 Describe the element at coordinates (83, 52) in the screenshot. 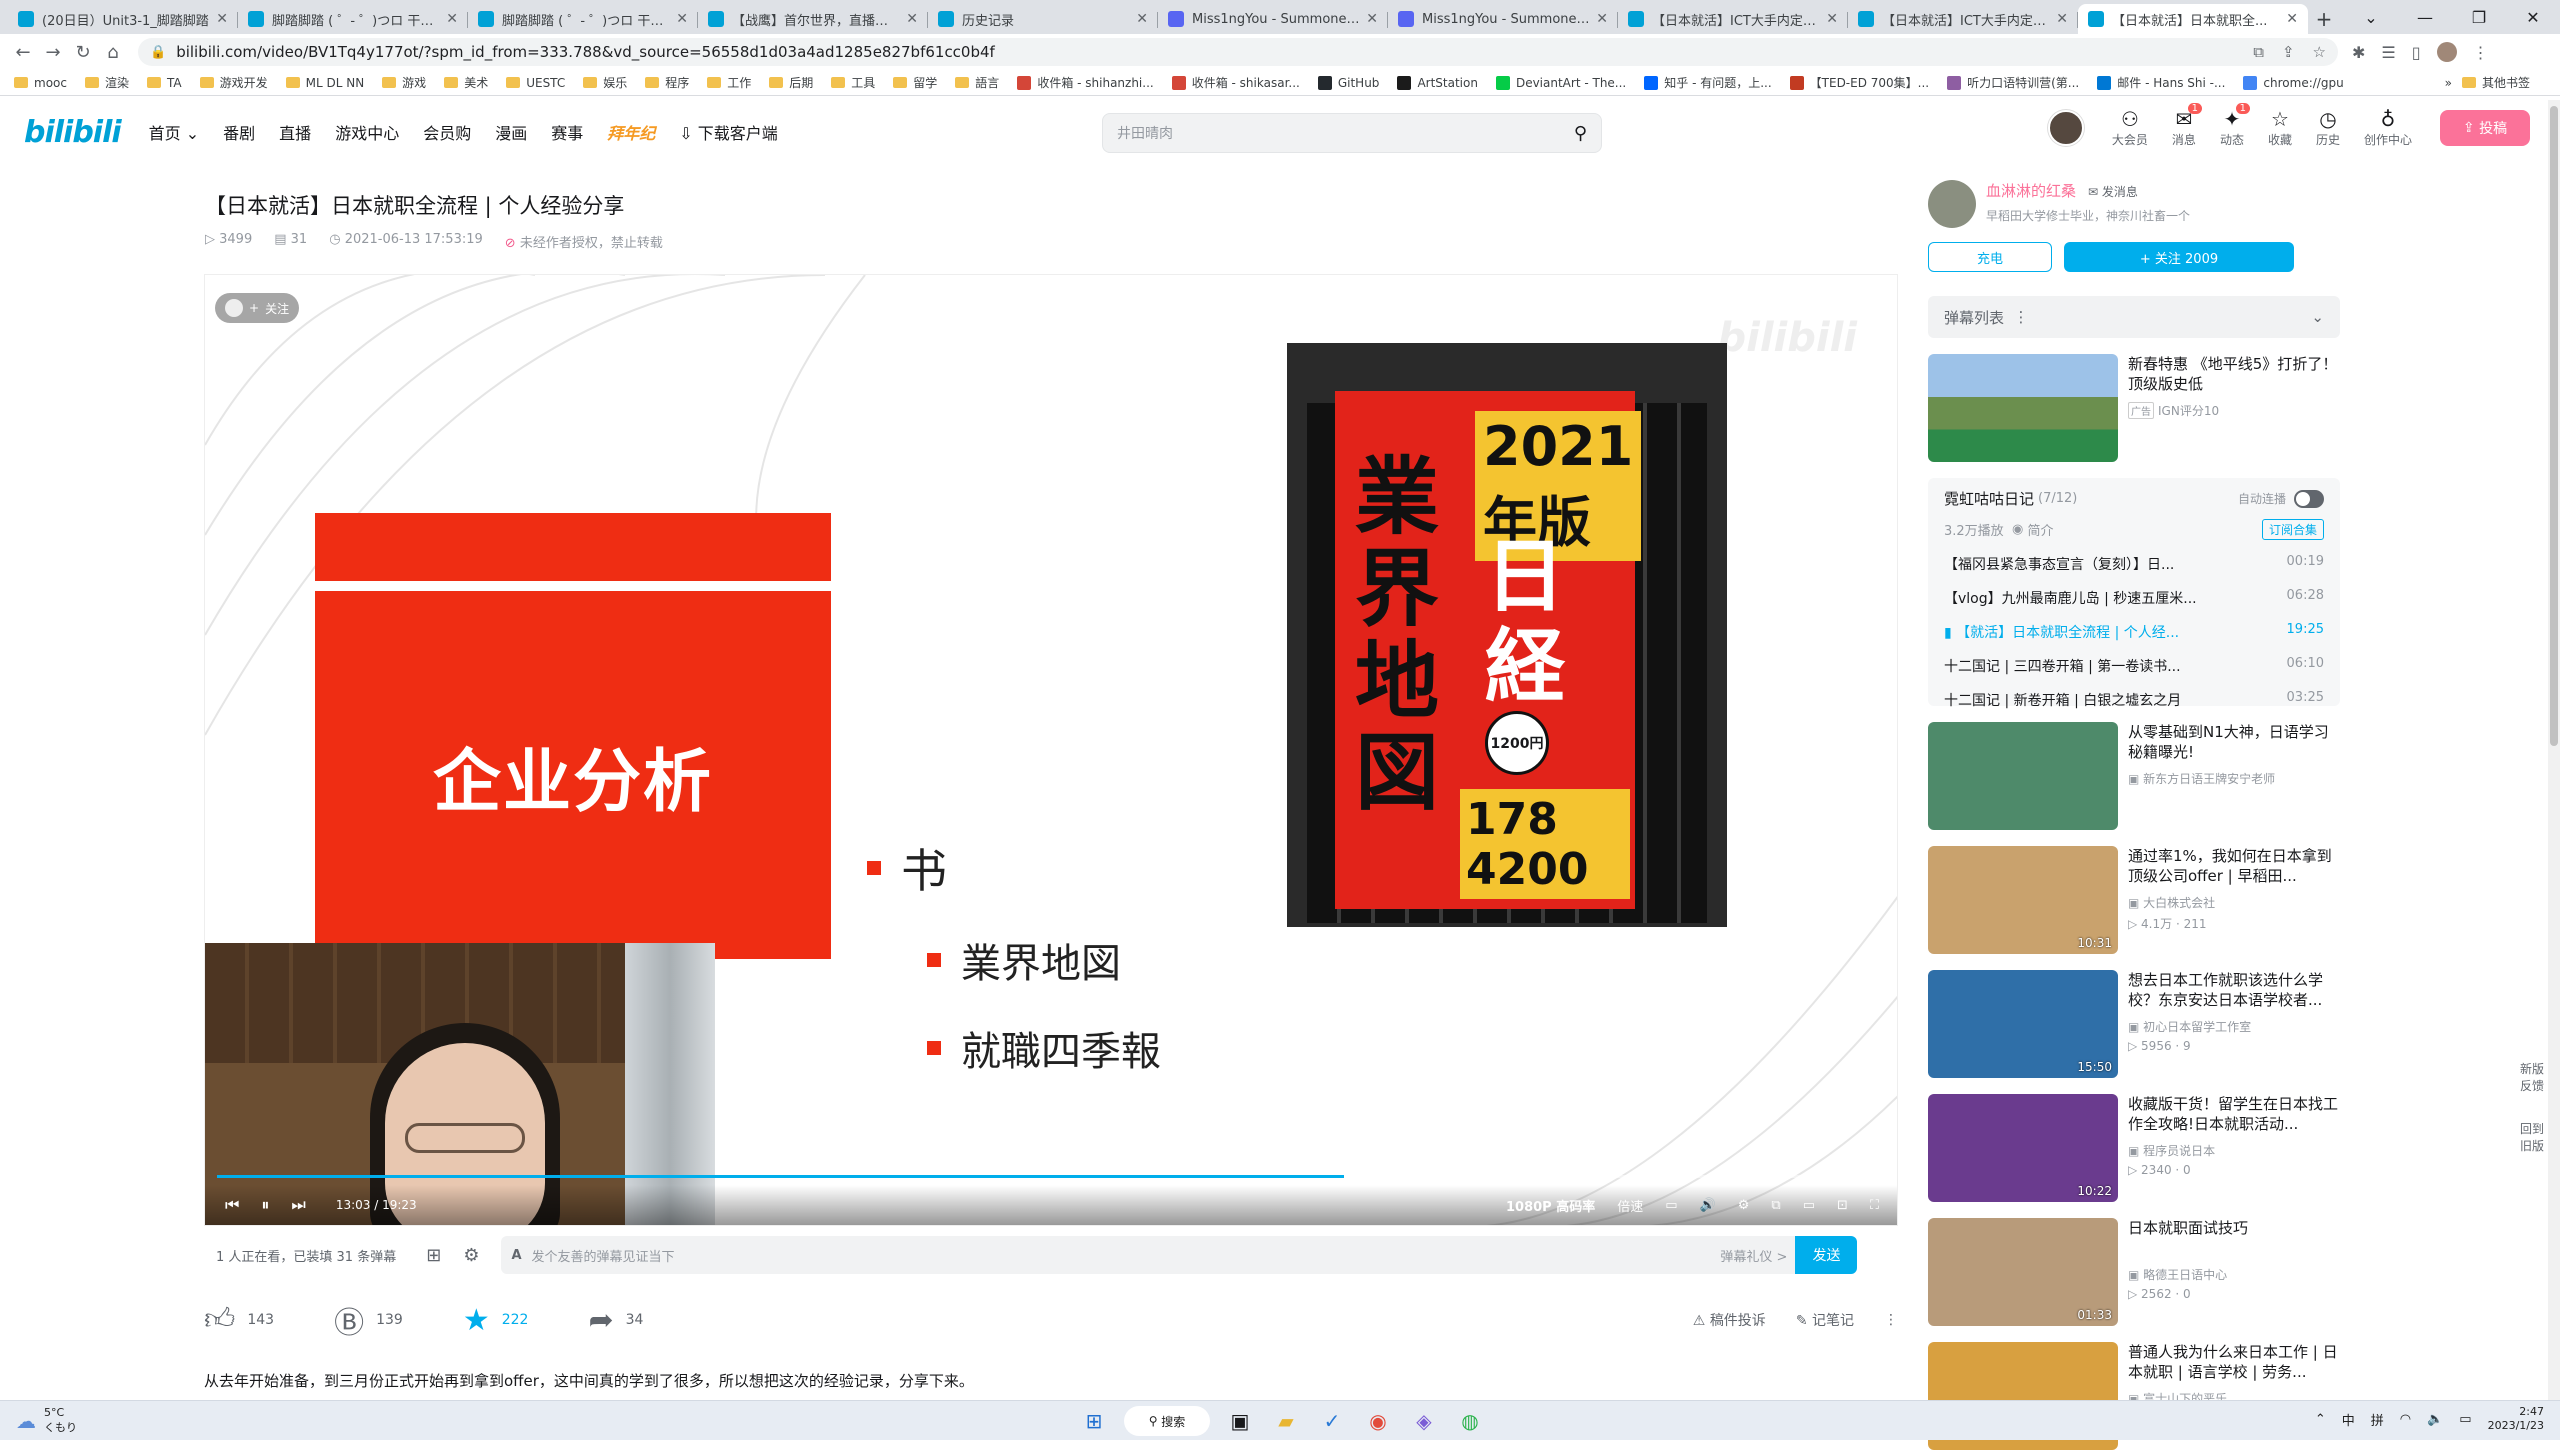

I see `reload-button: ↻` at that location.